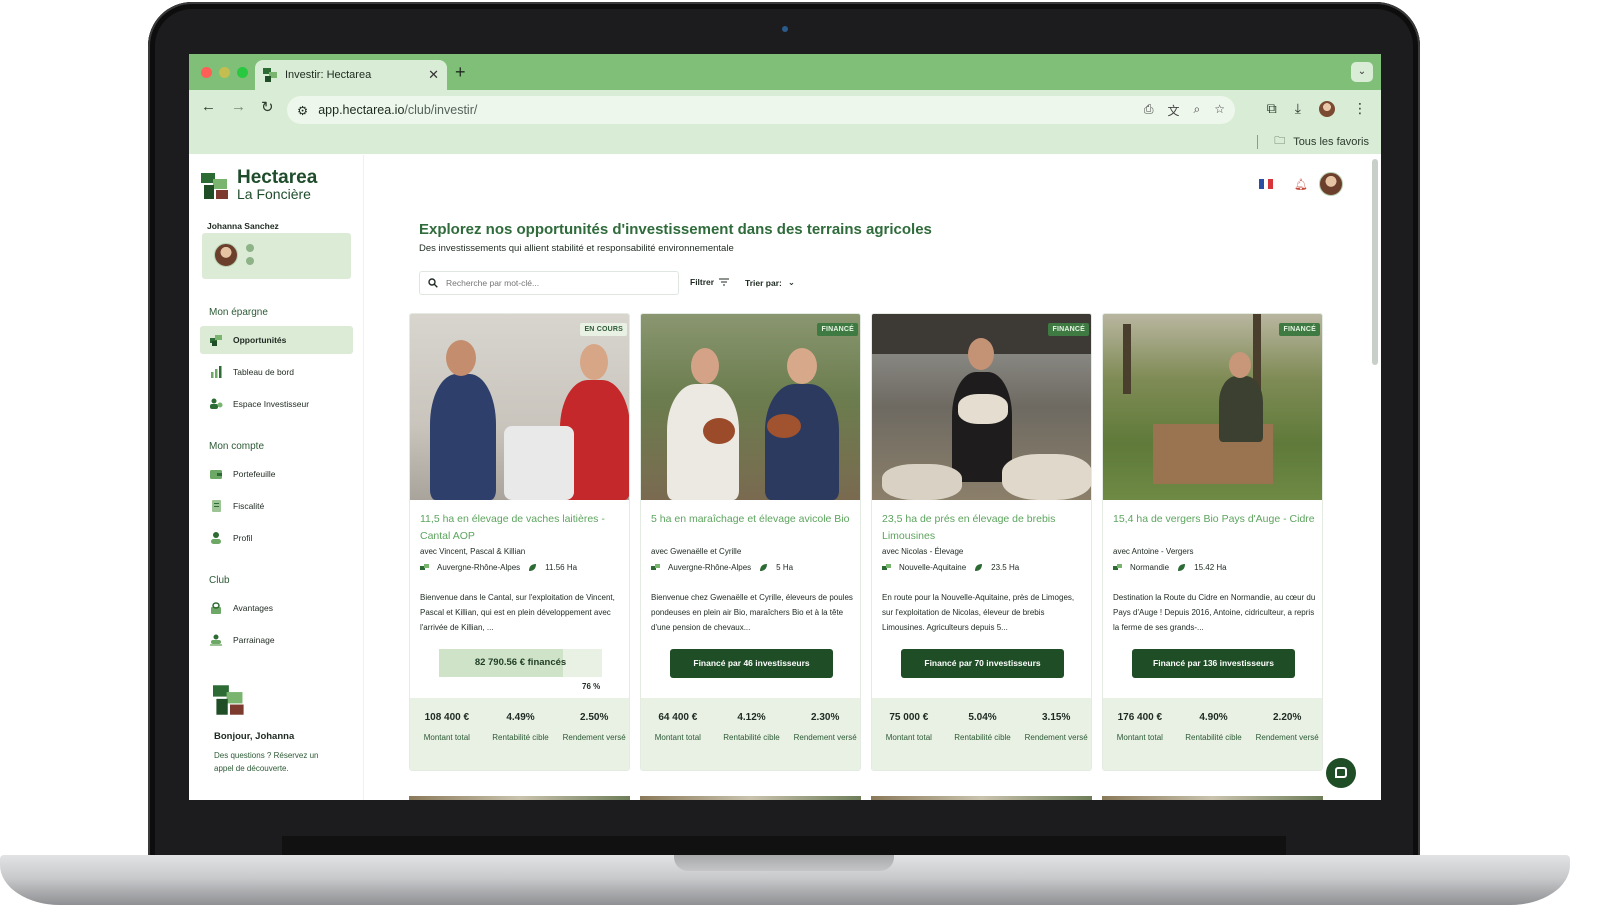  I want to click on sidebar-item-label: Avantages, so click(253, 608).